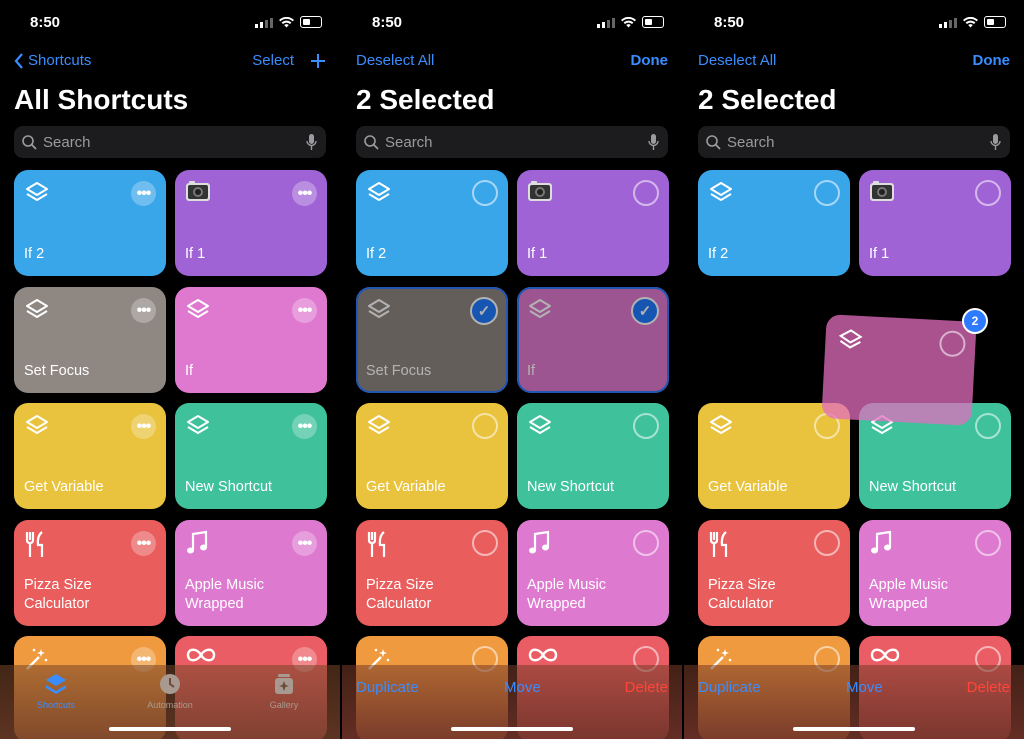 Image resolution: width=1024 pixels, height=739 pixels. I want to click on shortcut-tile: ••• If, so click(251, 340).